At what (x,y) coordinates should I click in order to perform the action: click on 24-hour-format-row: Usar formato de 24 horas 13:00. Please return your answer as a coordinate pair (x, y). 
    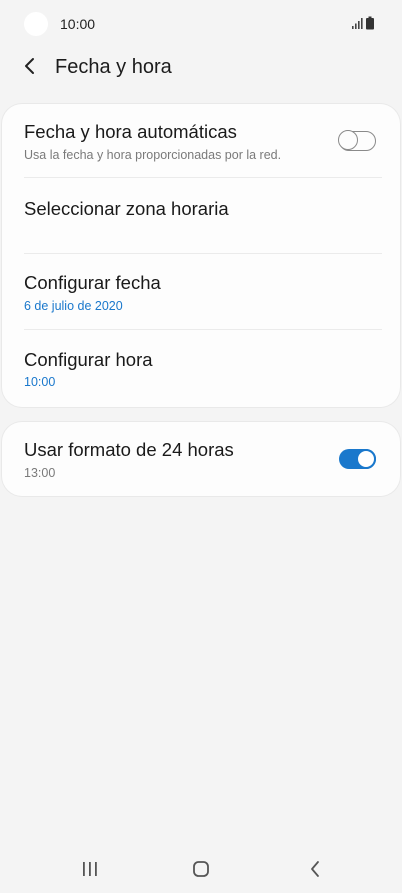
    Looking at the image, I should click on (201, 459).